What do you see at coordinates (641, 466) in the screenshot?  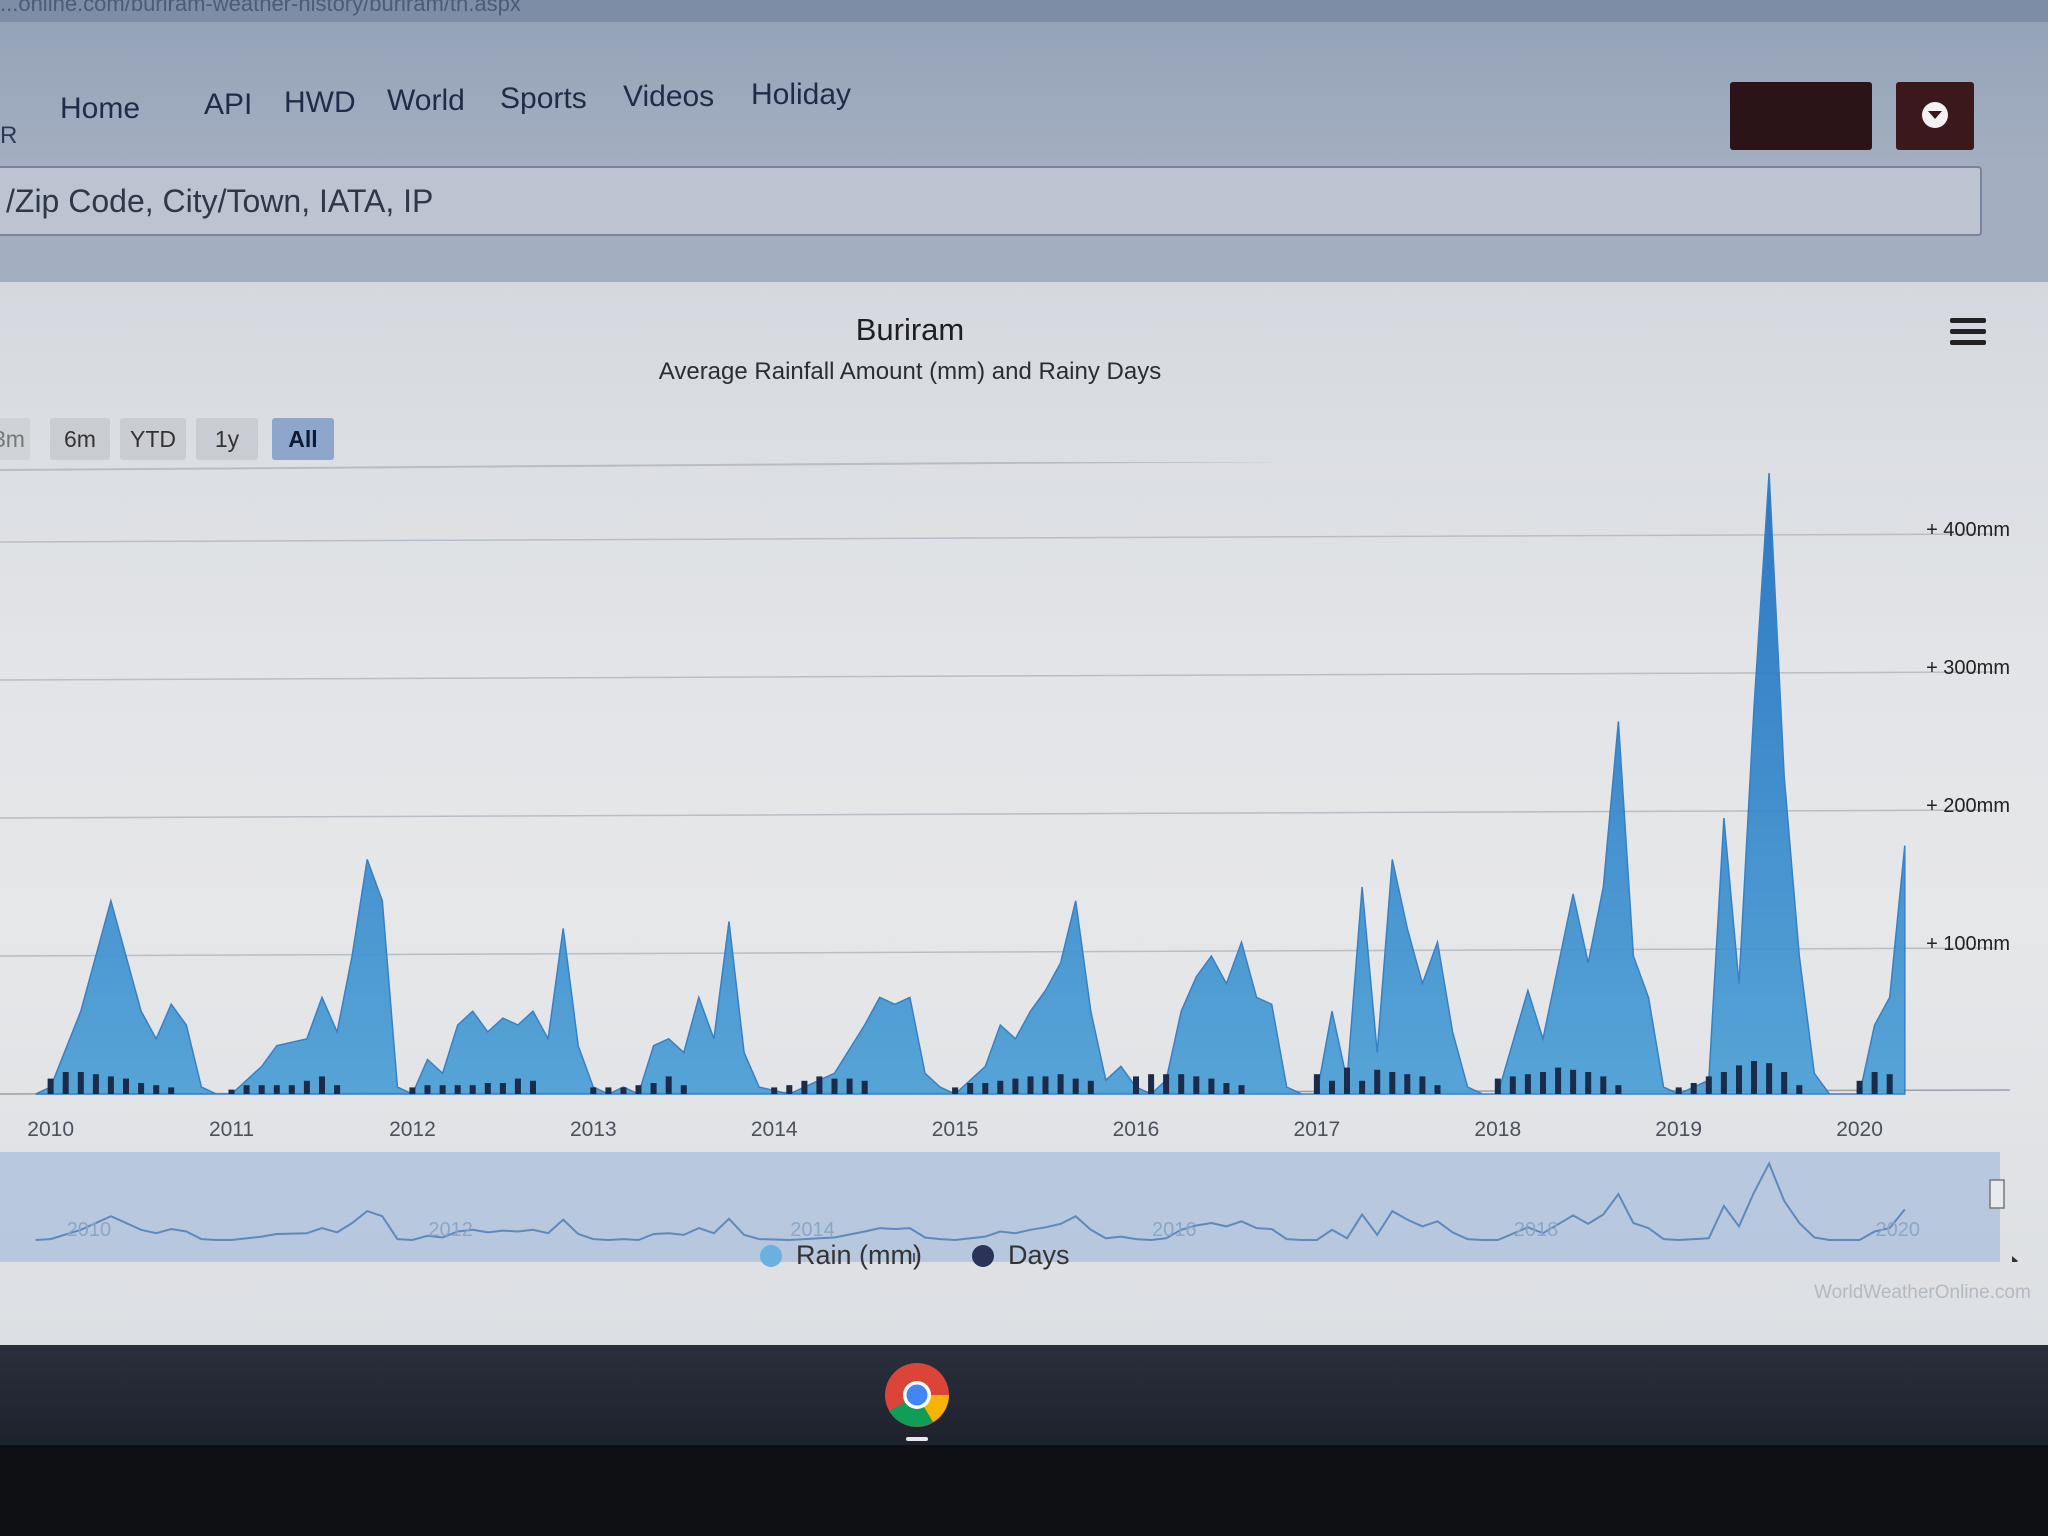 I see `gridline-top` at bounding box center [641, 466].